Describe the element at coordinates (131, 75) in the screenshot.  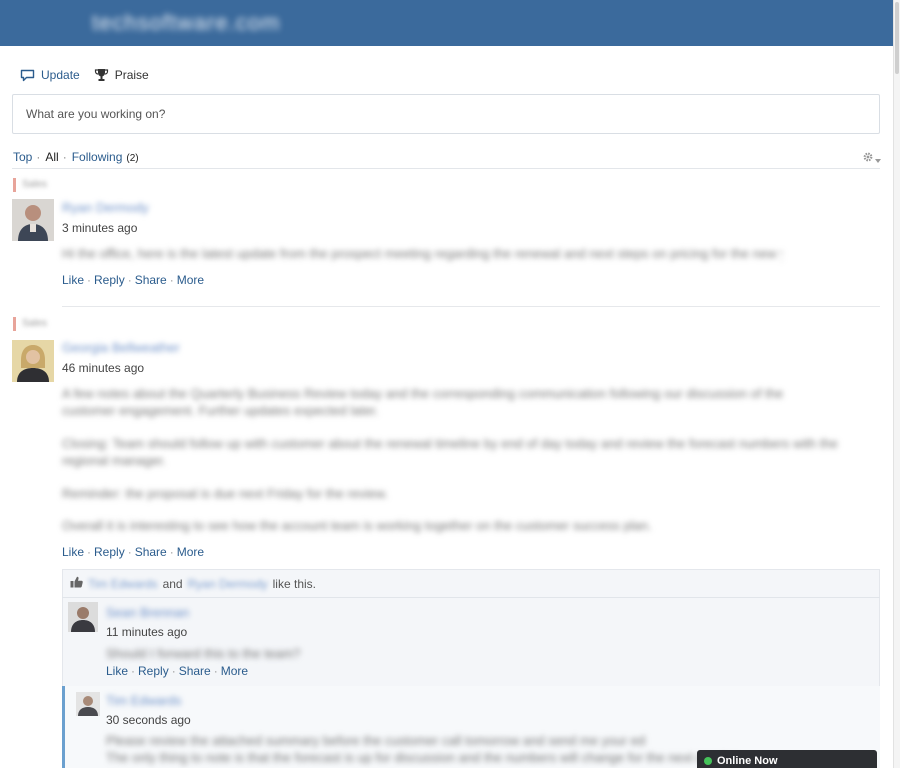
I see `tab-praise-label: Praise` at that location.